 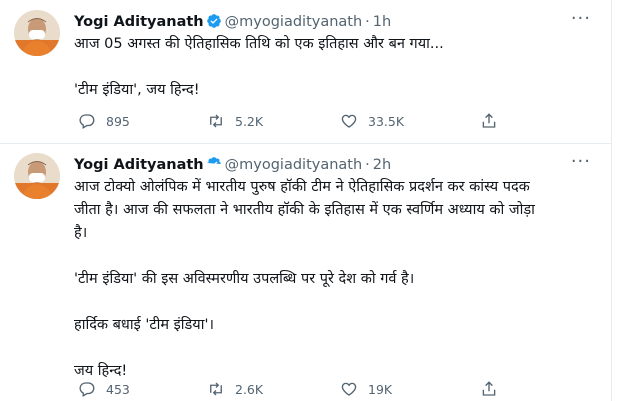 I want to click on tweet-actions: 453 2.6K 19K, so click(x=338, y=389).